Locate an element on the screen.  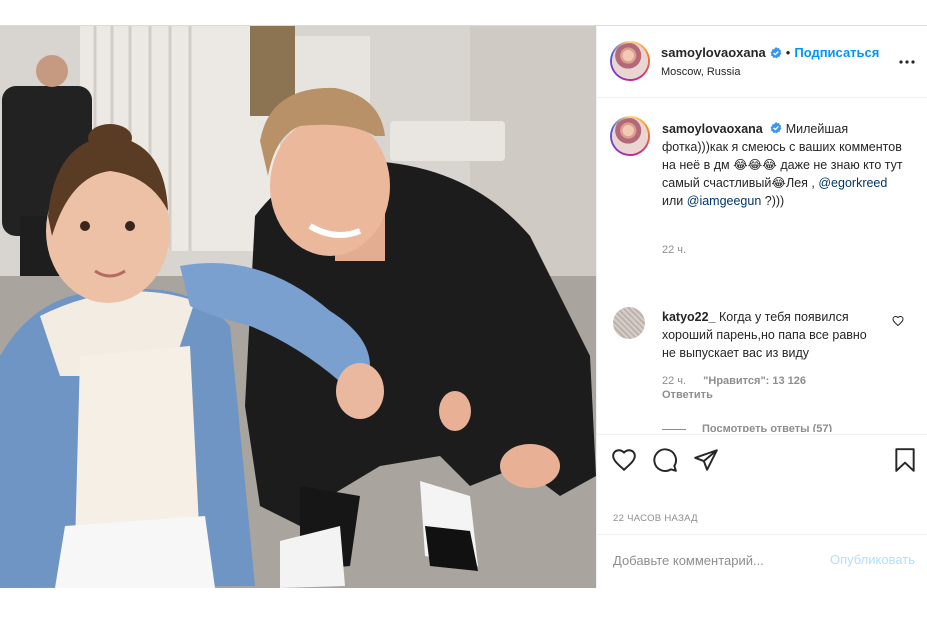
commenter-avatar is located at coordinates (629, 323).